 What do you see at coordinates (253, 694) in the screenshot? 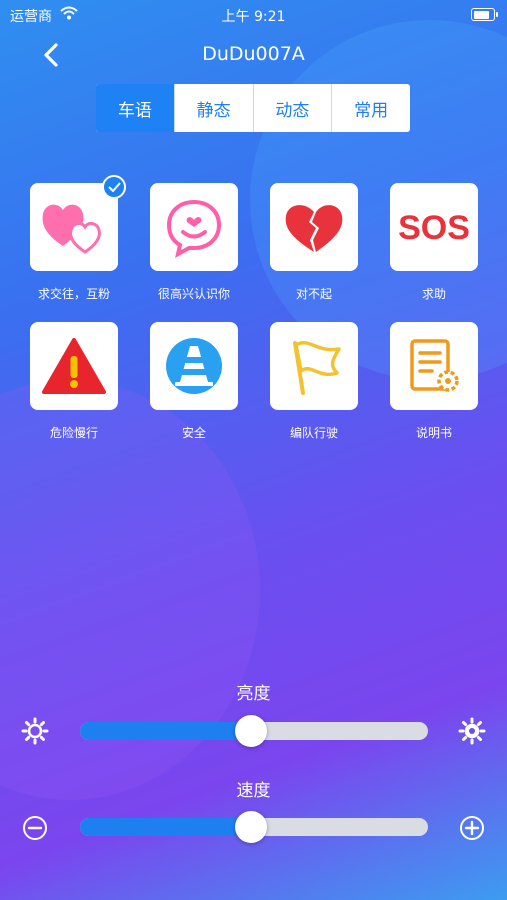
I see `brightness-label: 亮度` at bounding box center [253, 694].